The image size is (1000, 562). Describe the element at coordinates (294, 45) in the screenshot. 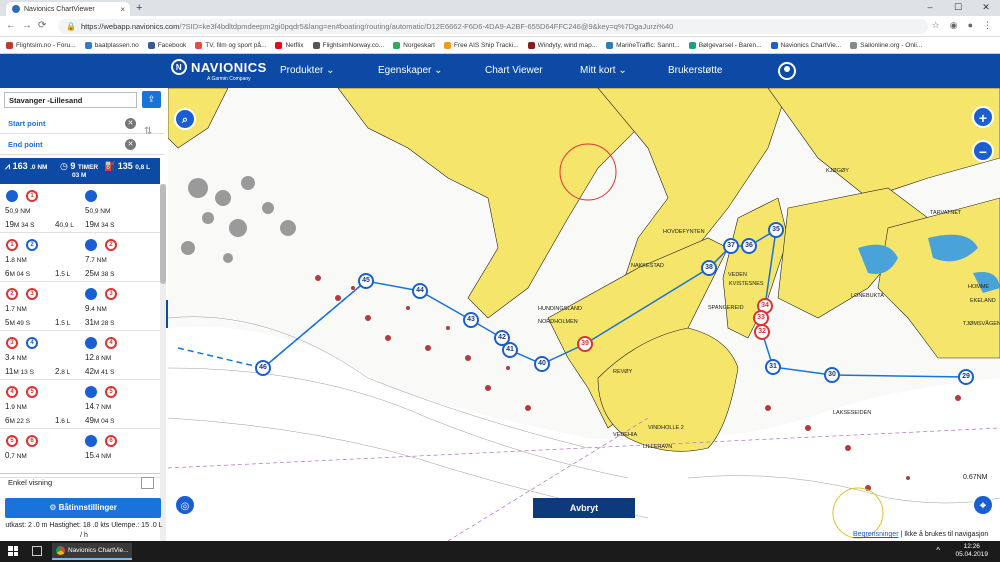

I see `bookmark-label: Netflix` at that location.